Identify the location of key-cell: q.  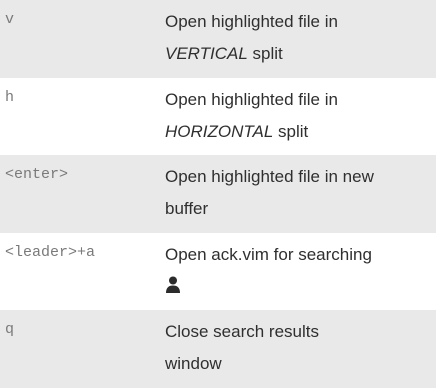
(10, 330).